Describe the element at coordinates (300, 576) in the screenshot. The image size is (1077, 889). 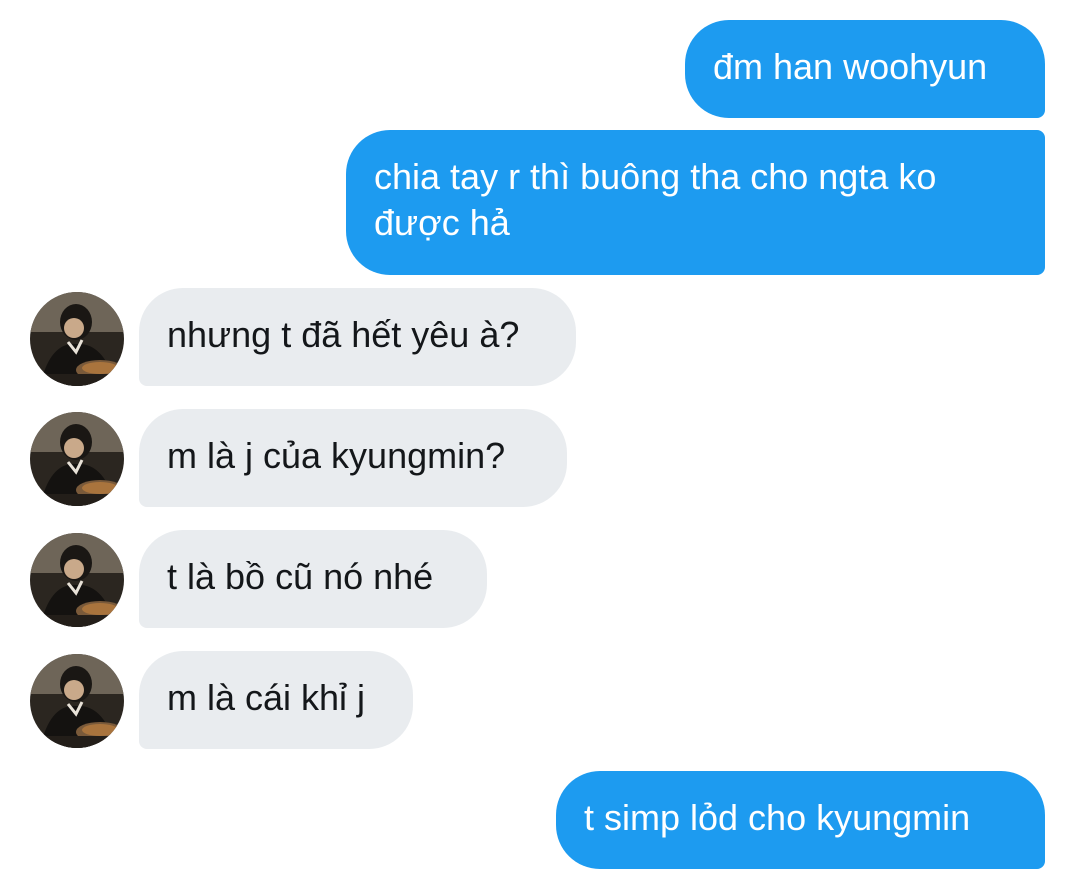
I see `message-text: t là bồ cũ nó nhé` at that location.